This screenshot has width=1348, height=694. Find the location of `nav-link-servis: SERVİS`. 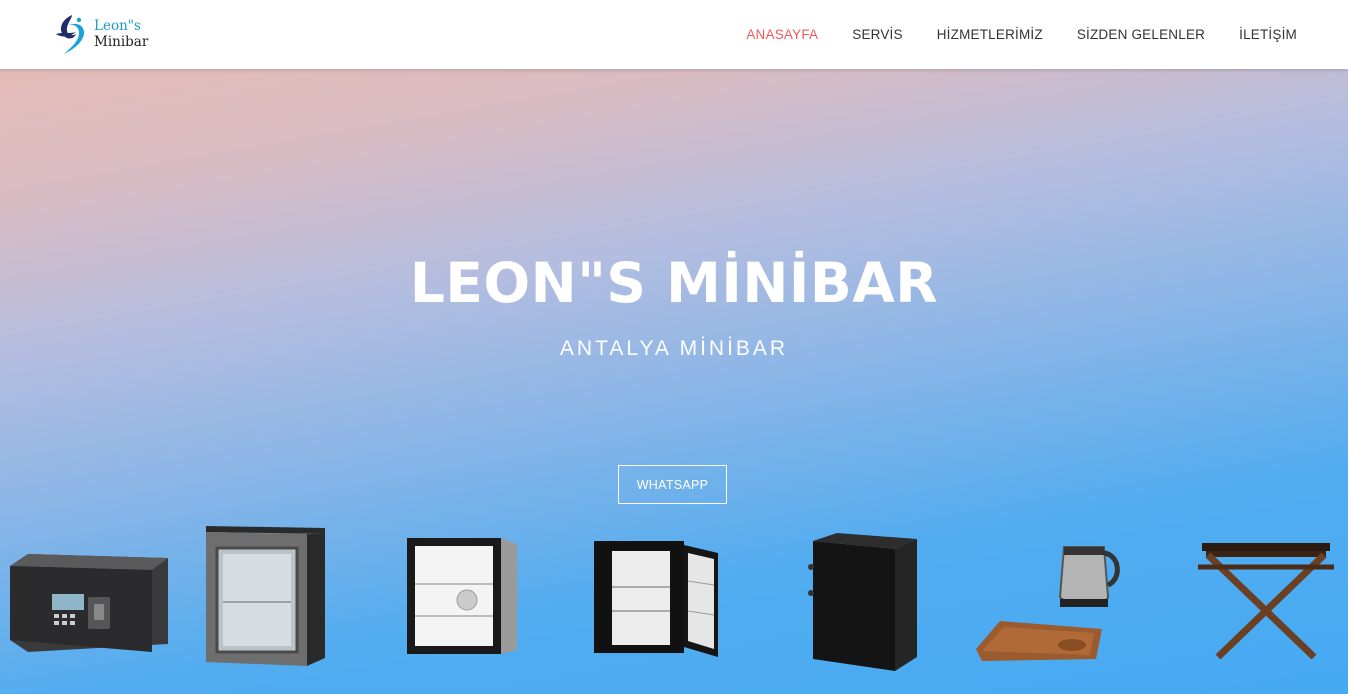

nav-link-servis: SERVİS is located at coordinates (877, 34).